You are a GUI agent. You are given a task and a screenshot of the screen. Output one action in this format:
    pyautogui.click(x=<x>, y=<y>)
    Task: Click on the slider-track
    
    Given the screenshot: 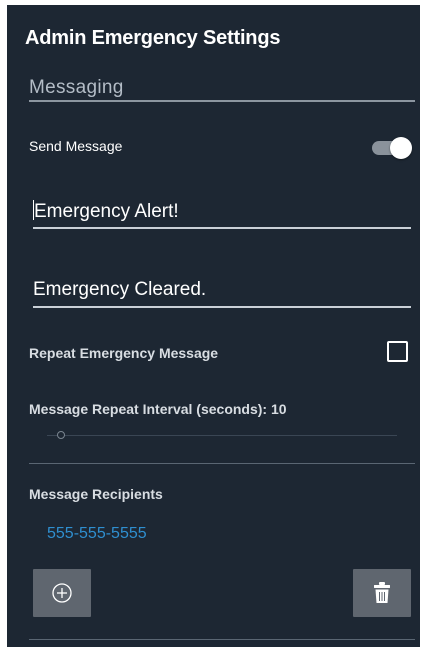 What is the action you would take?
    pyautogui.click(x=222, y=435)
    